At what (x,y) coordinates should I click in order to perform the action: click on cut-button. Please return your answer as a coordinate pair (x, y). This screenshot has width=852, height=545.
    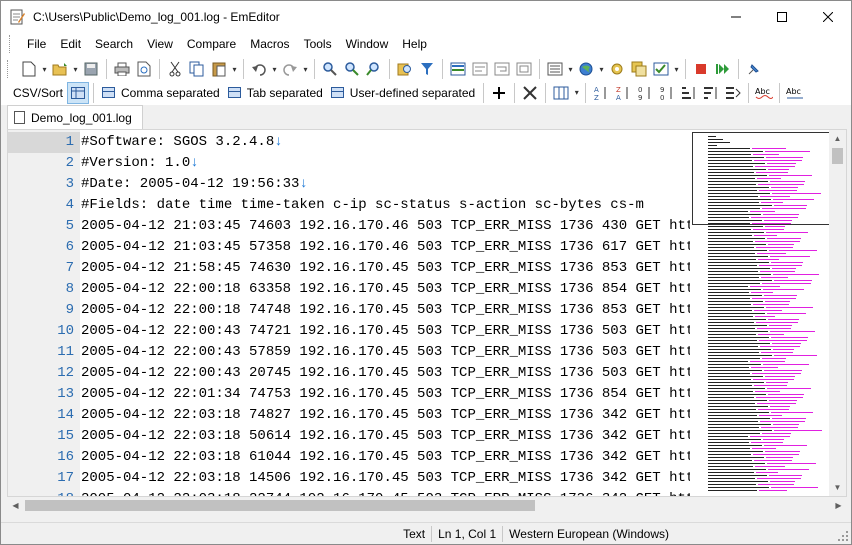
    Looking at the image, I should click on (175, 69).